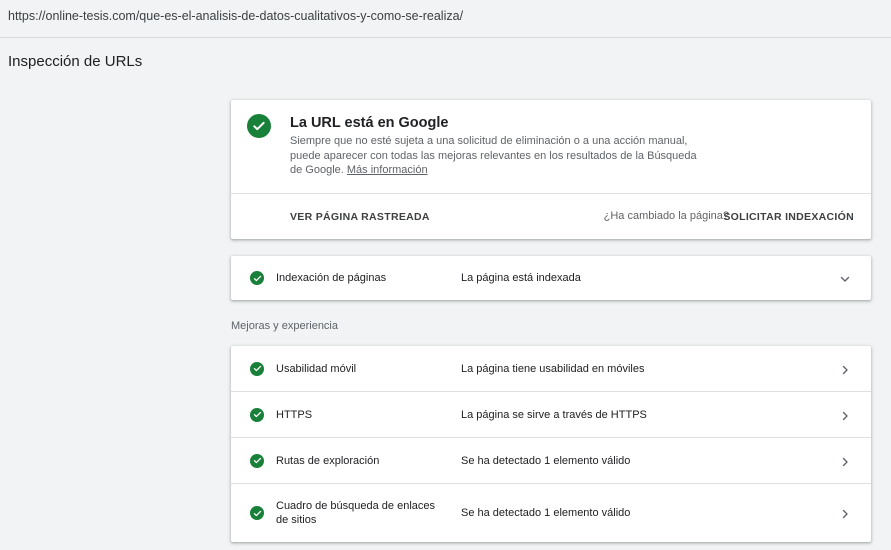  I want to click on page-title: Inspección de URLs, so click(75, 61).